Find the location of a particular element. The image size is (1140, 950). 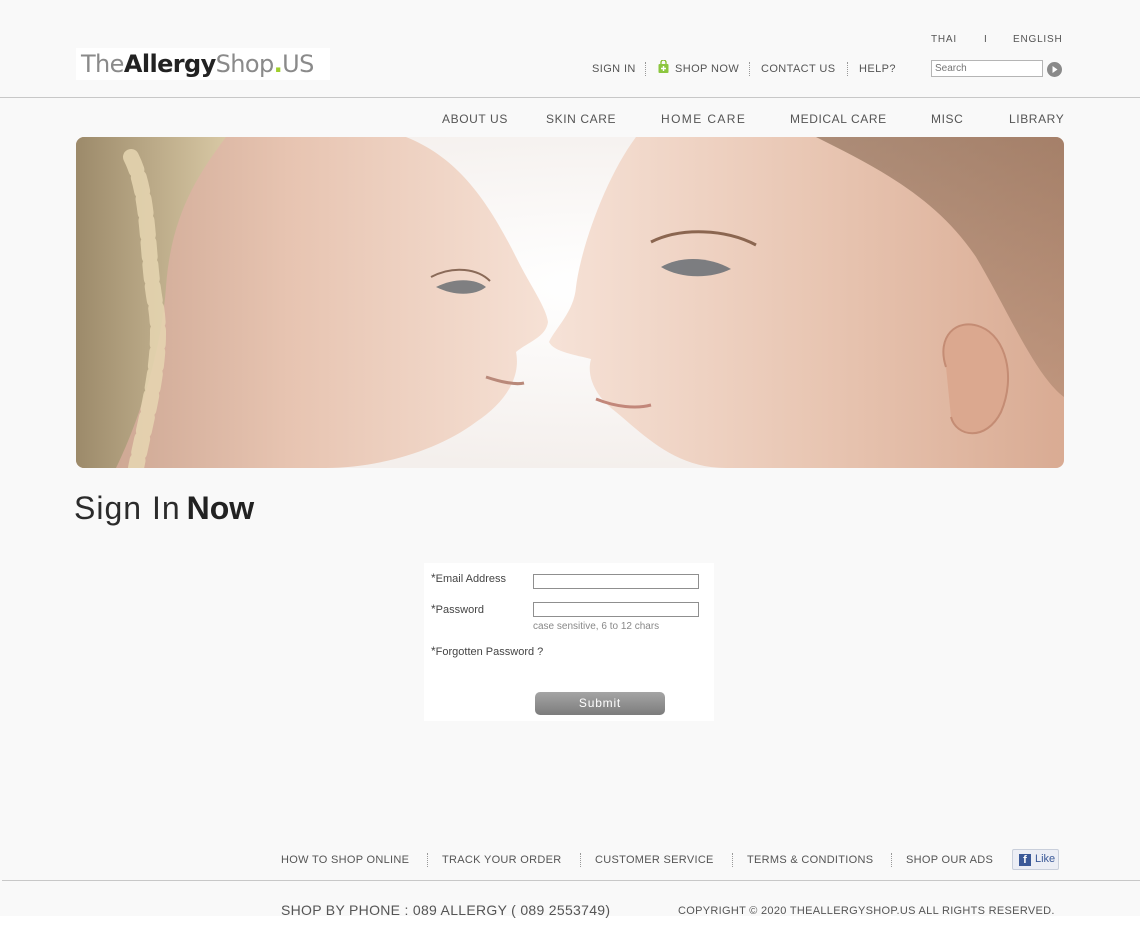

nav-misc: MISC is located at coordinates (947, 119).